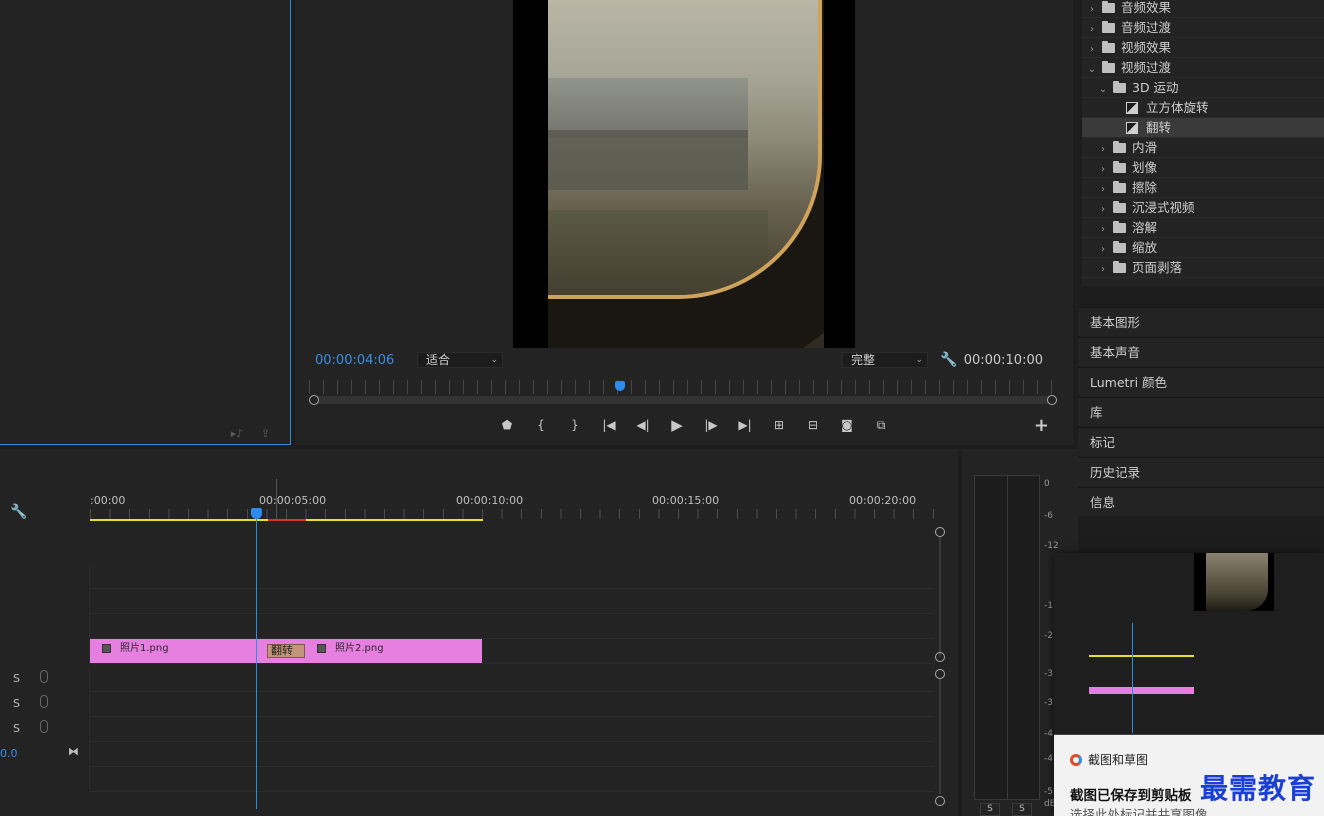  Describe the element at coordinates (813, 425) in the screenshot. I see `extract-button: ⊟` at that location.